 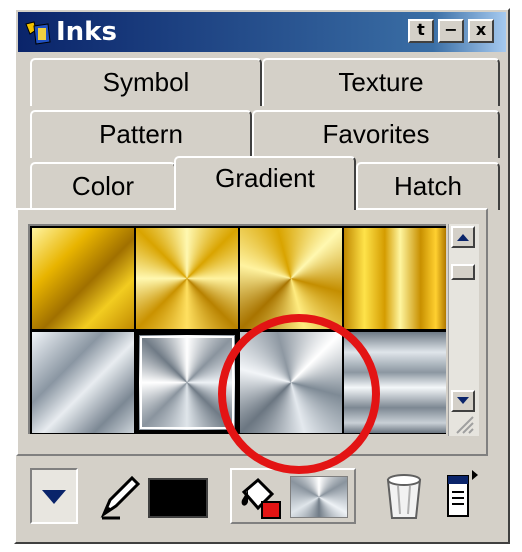 I want to click on minimize-button: −, so click(x=451, y=31).